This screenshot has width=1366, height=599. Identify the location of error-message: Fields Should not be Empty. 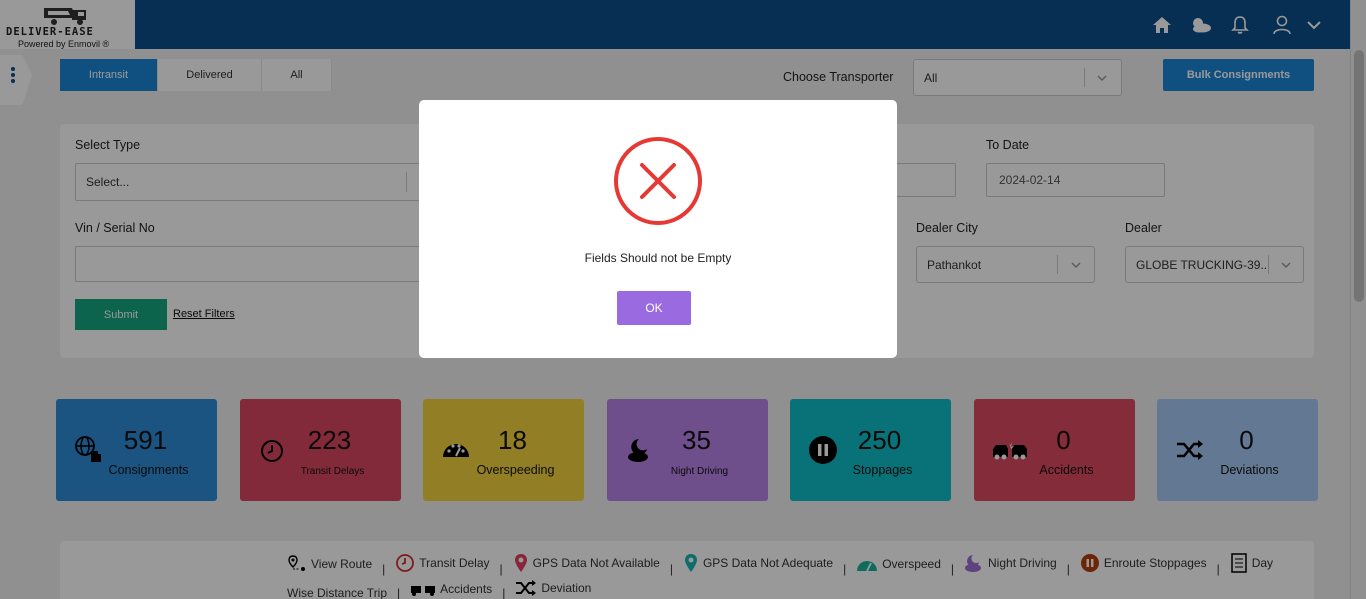
(658, 258).